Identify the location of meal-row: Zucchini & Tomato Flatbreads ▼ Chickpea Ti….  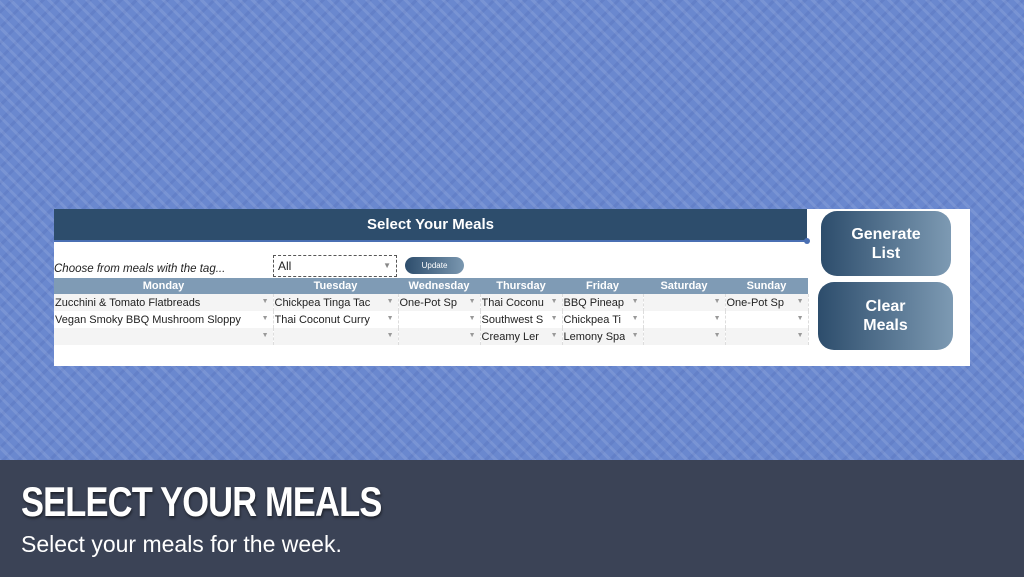
(431, 302).